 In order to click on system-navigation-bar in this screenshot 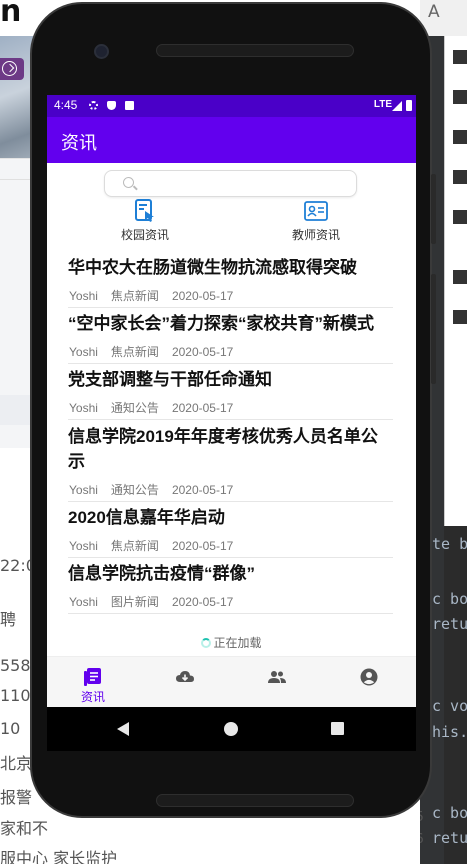, I will do `click(231, 729)`.